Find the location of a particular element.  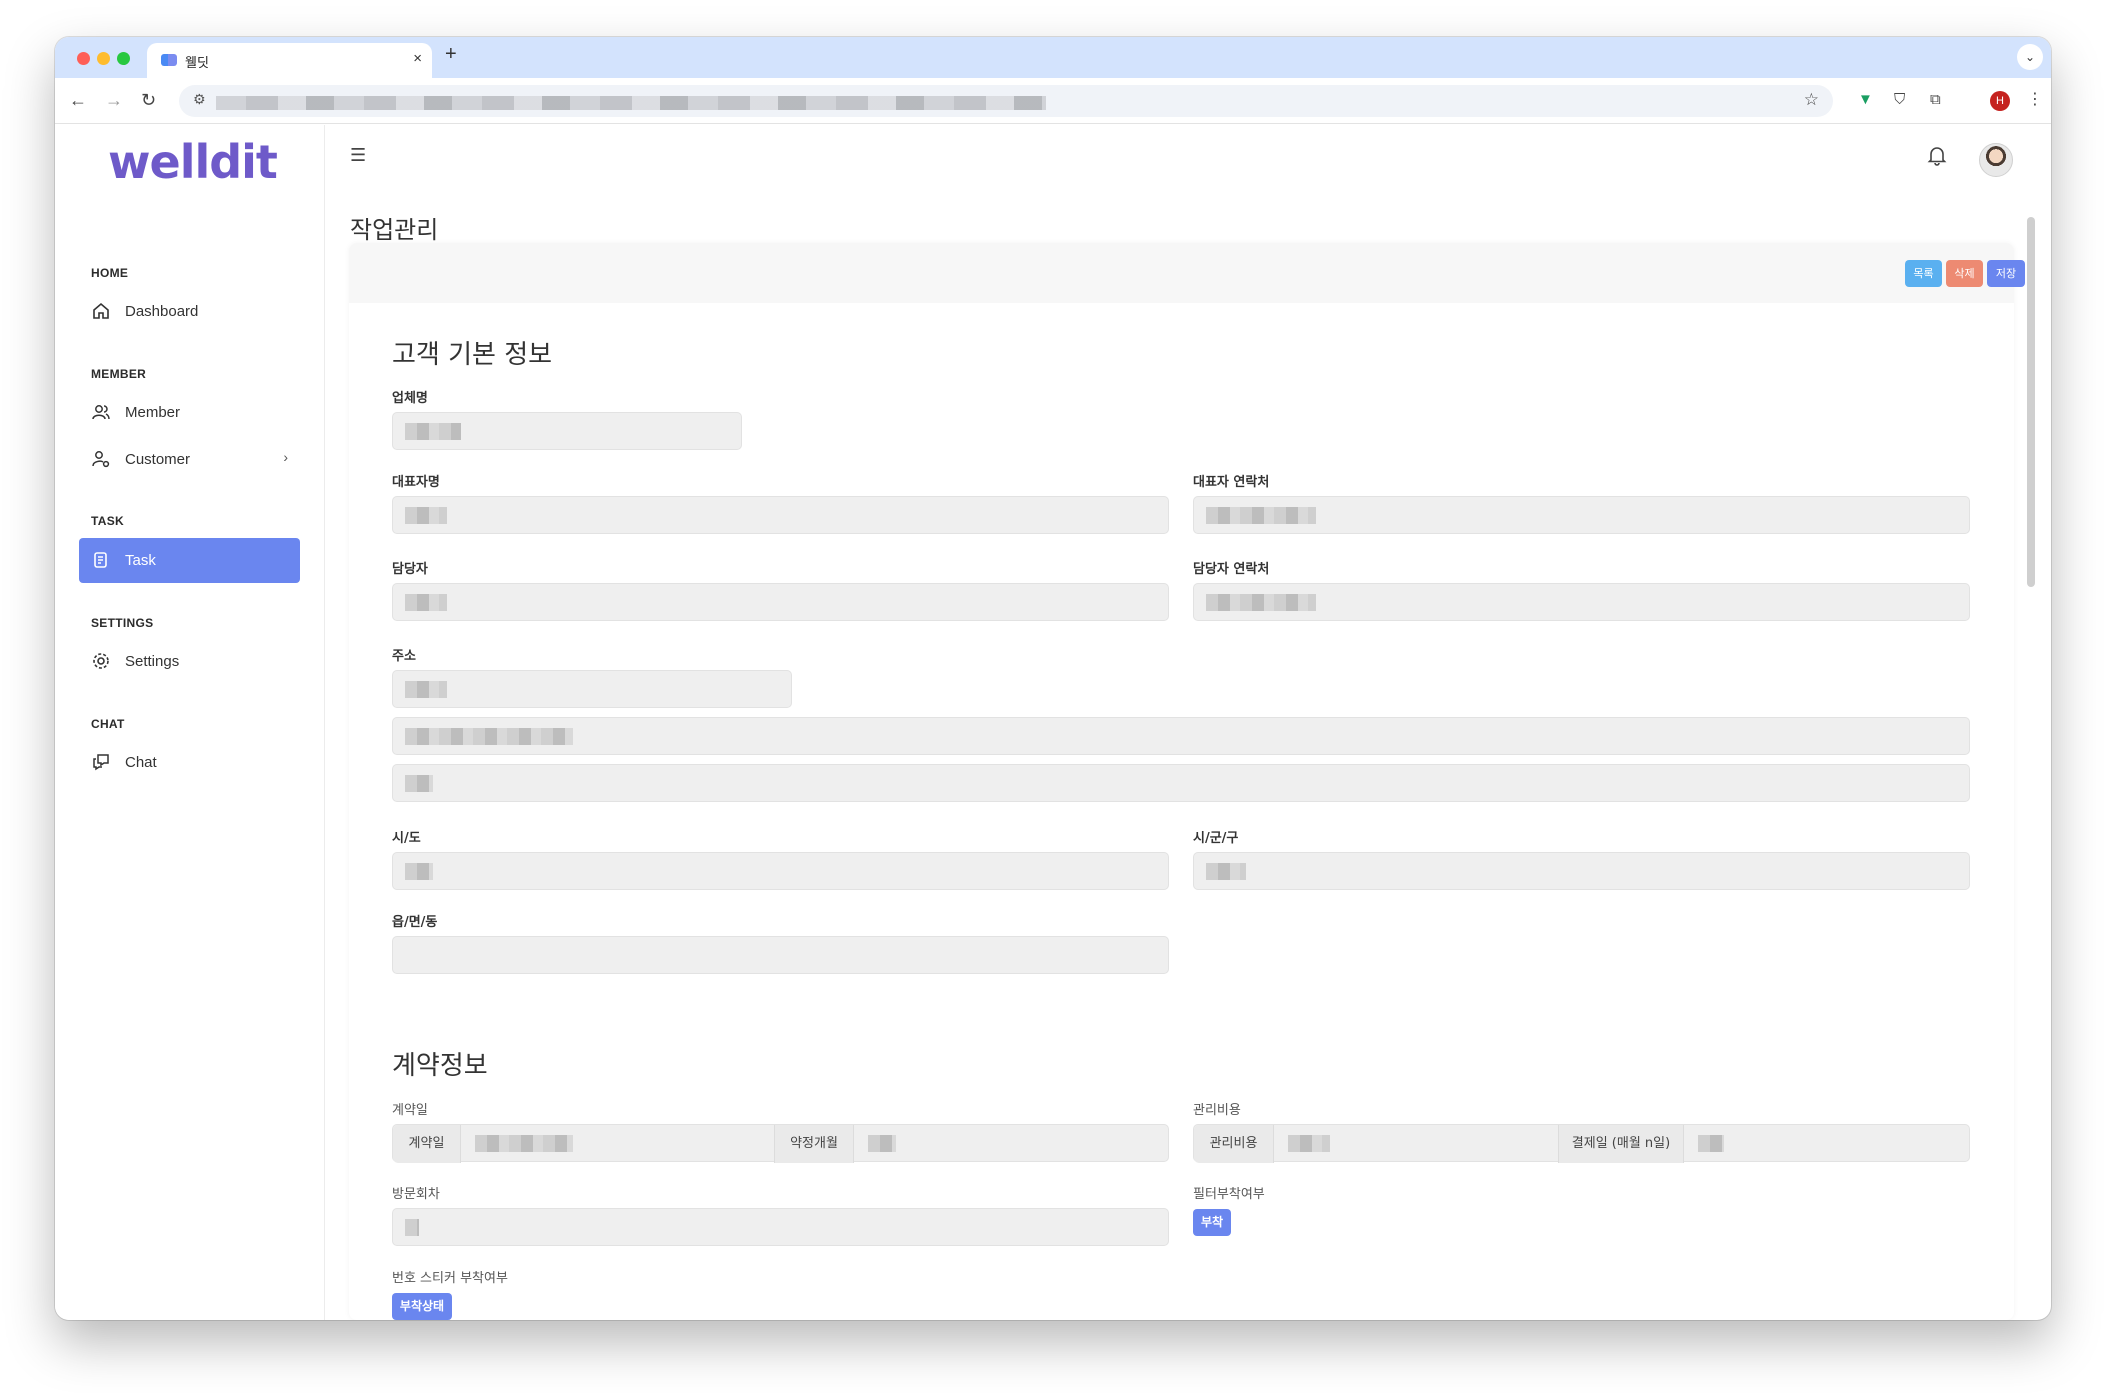

ceo-name-label: 대표자명 is located at coordinates (416, 482).